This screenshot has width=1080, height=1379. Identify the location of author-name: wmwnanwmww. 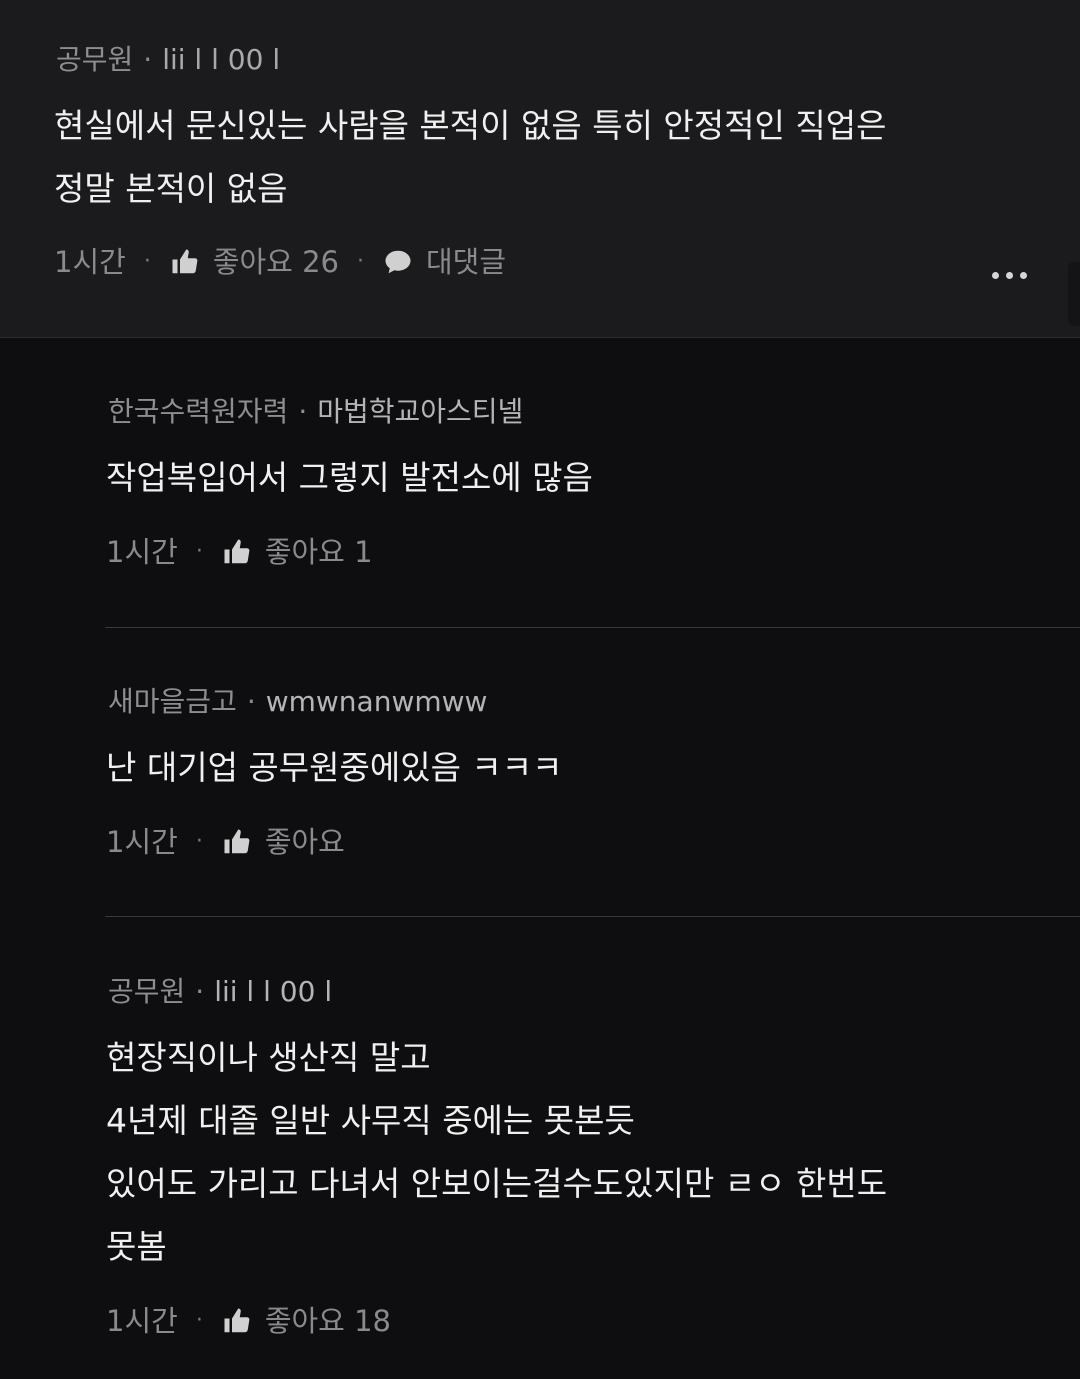
(377, 701).